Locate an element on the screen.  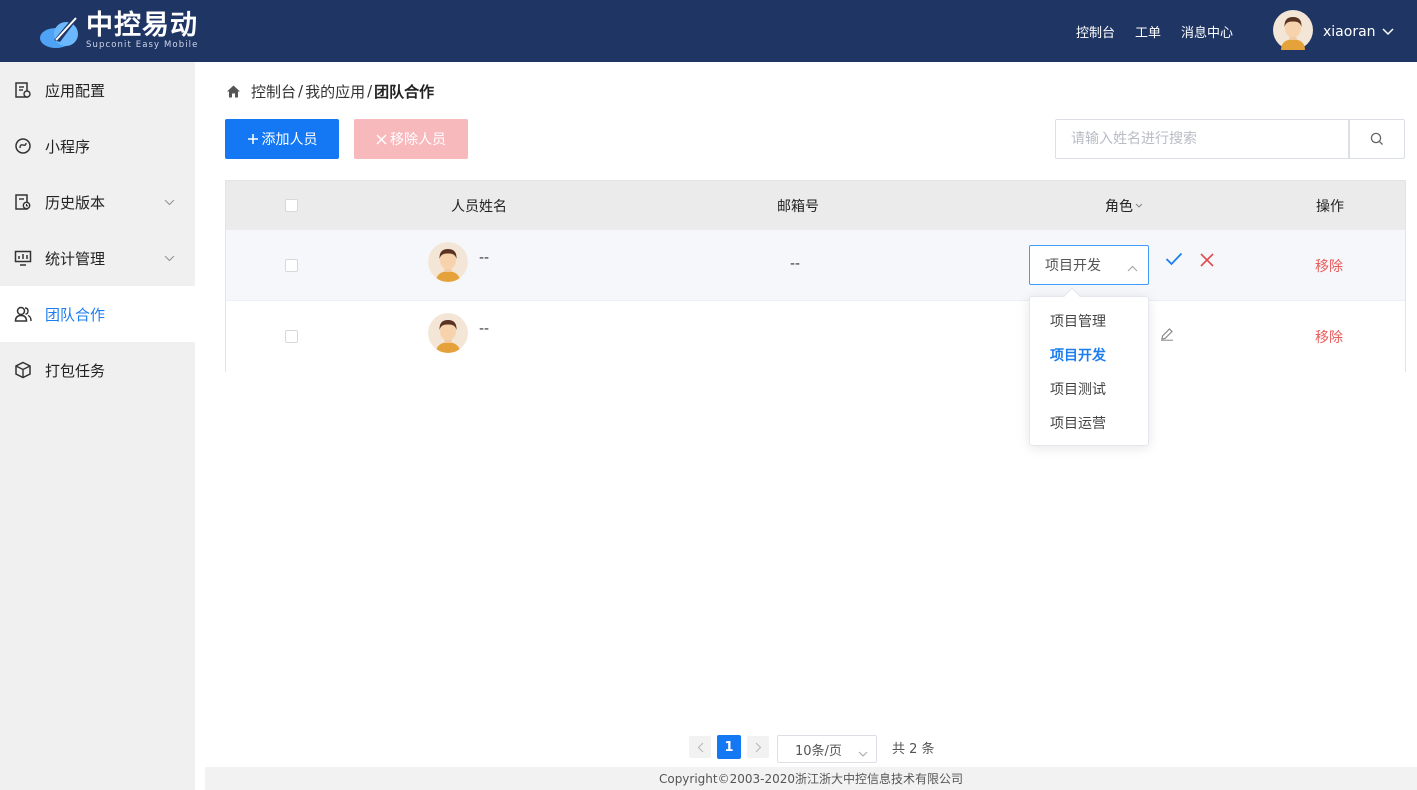
search-icon is located at coordinates (1377, 139).